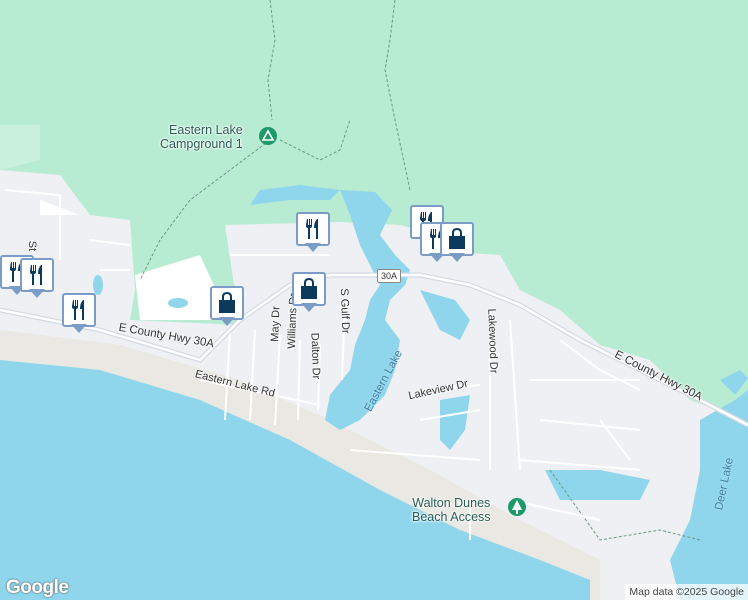  What do you see at coordinates (344, 311) in the screenshot?
I see `s-gulf-dr-label: S Gulf Dr` at bounding box center [344, 311].